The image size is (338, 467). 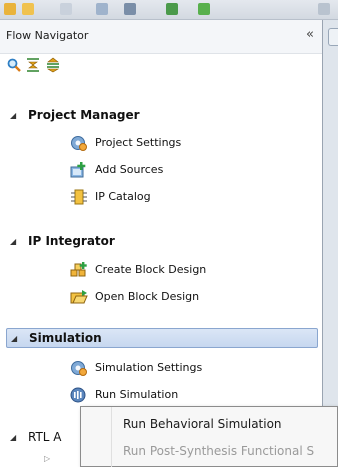 What do you see at coordinates (66, 9) in the screenshot?
I see `toolbar-undo-icon` at bounding box center [66, 9].